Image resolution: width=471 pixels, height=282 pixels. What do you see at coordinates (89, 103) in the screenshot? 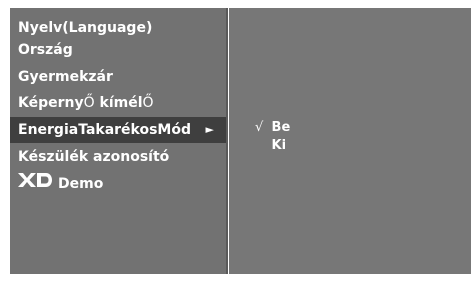
I see `menu-item-screensaver-label-part2: Ő` at bounding box center [89, 103].